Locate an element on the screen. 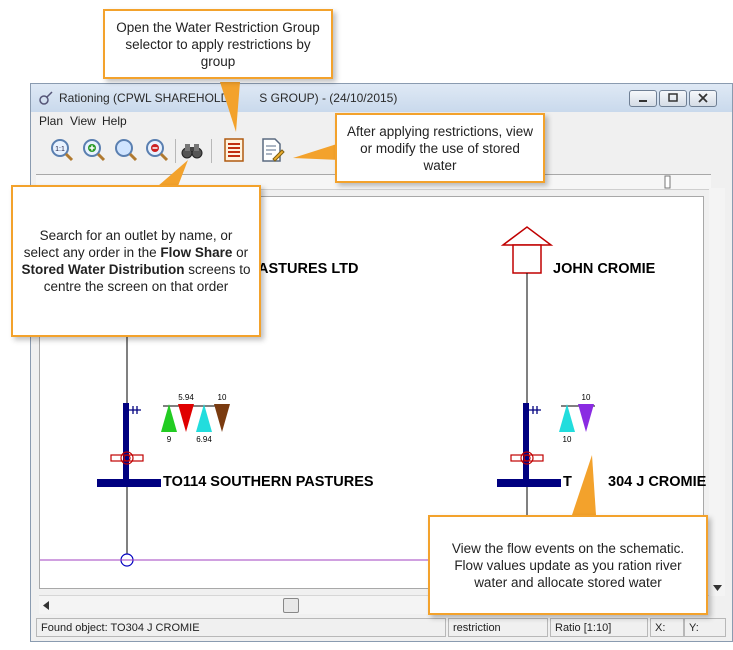 The width and height of the screenshot is (733, 650). menu-help: Help is located at coordinates (114, 121).